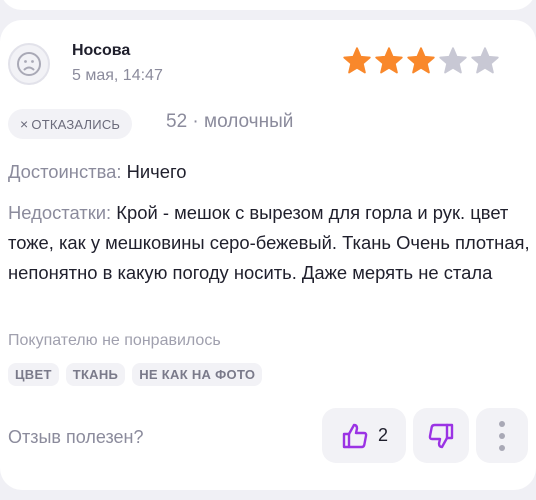 The height and width of the screenshot is (500, 536). I want to click on cons-label: Недостатки:, so click(60, 212).